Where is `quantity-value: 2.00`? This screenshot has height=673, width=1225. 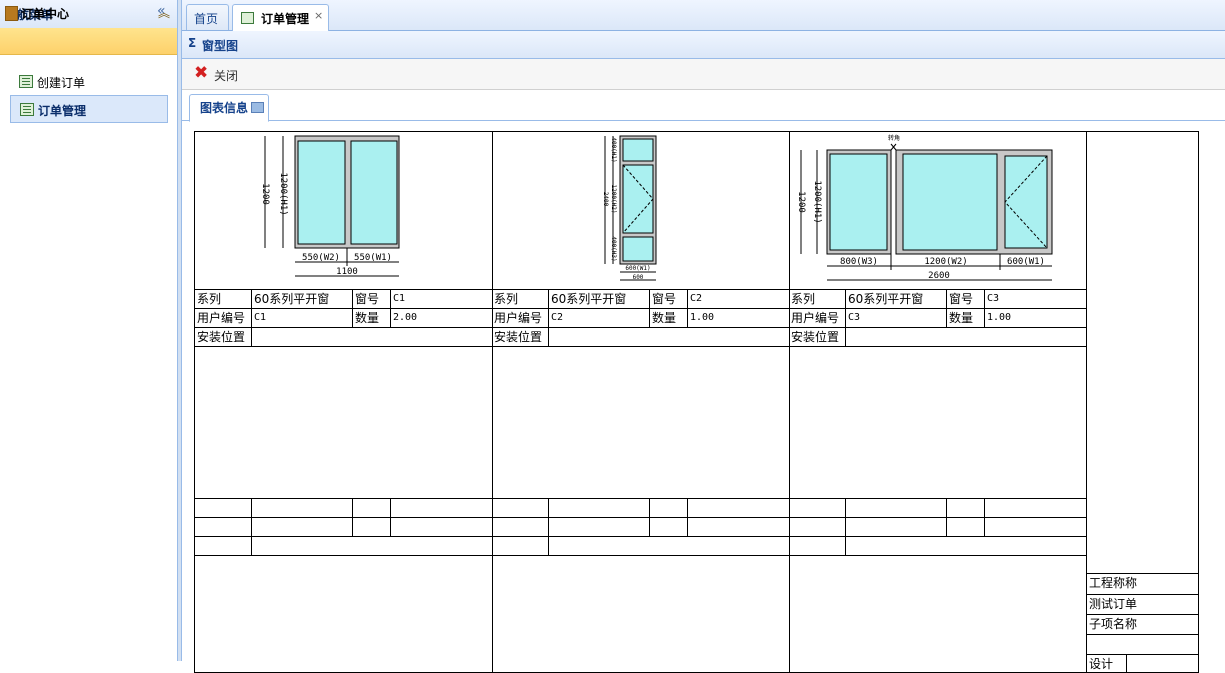 quantity-value: 2.00 is located at coordinates (405, 317).